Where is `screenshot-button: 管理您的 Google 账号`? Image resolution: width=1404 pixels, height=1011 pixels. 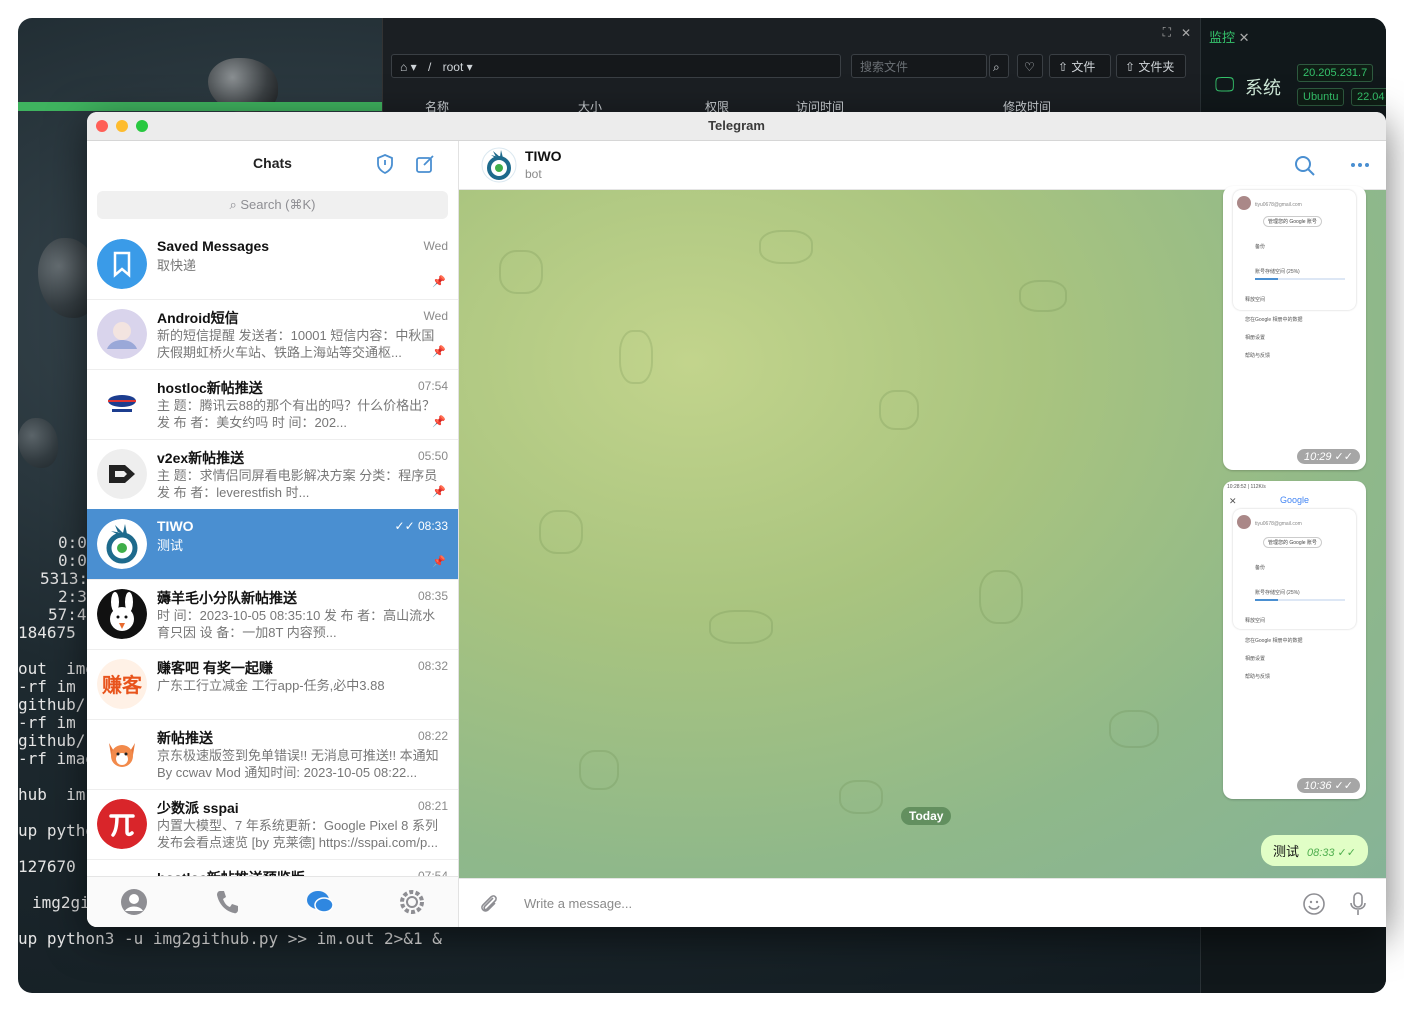 screenshot-button: 管理您的 Google 账号 is located at coordinates (1292, 221).